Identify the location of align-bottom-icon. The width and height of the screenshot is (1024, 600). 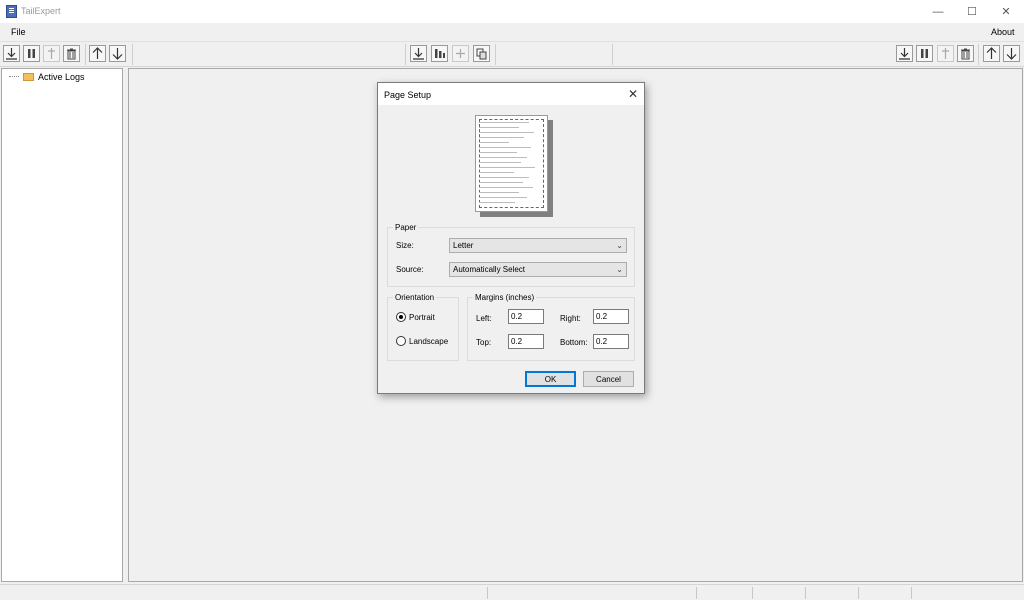
(418, 53).